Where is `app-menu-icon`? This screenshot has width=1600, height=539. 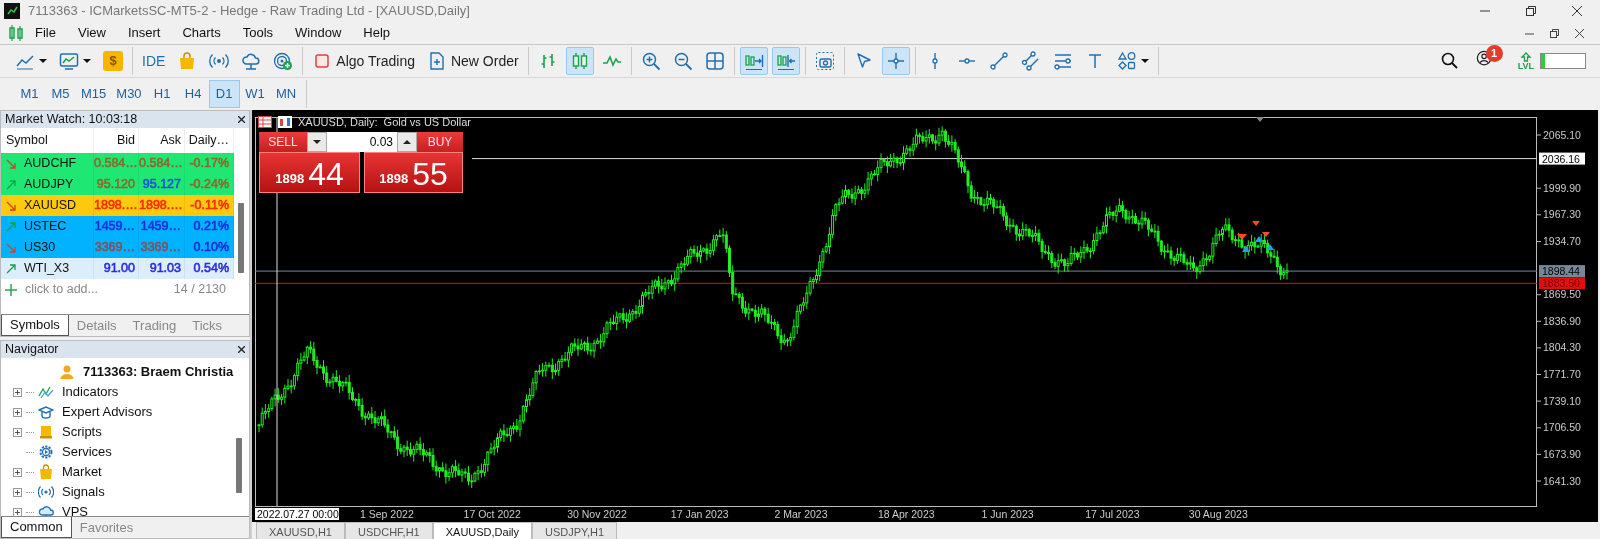 app-menu-icon is located at coordinates (16, 33).